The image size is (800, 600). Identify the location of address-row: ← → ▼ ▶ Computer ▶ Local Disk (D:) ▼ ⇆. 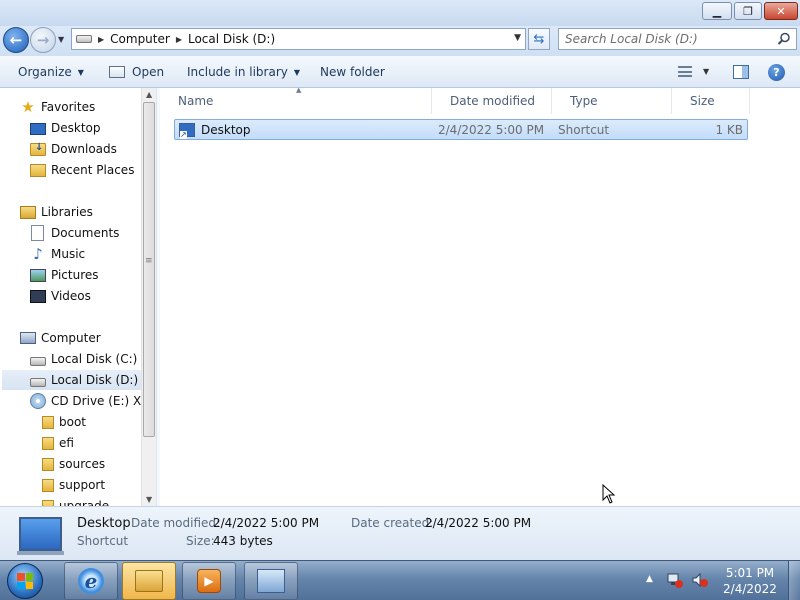
(400, 41).